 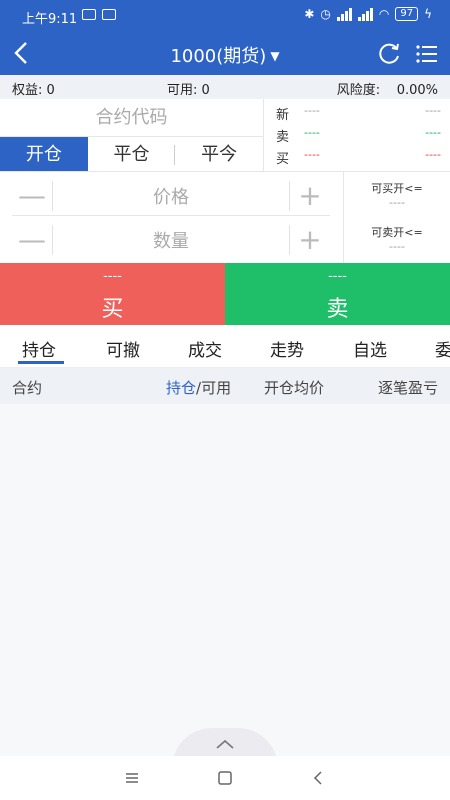 I want to click on menu-nav-icon, so click(x=132, y=778).